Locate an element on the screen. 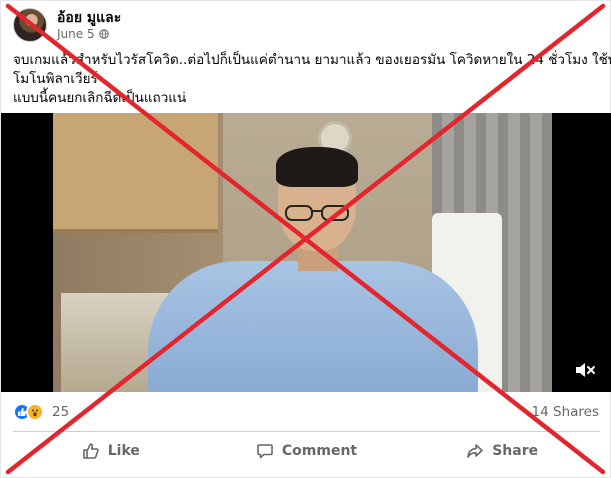 This screenshot has height=478, width=611. comment-label: Comment is located at coordinates (319, 451).